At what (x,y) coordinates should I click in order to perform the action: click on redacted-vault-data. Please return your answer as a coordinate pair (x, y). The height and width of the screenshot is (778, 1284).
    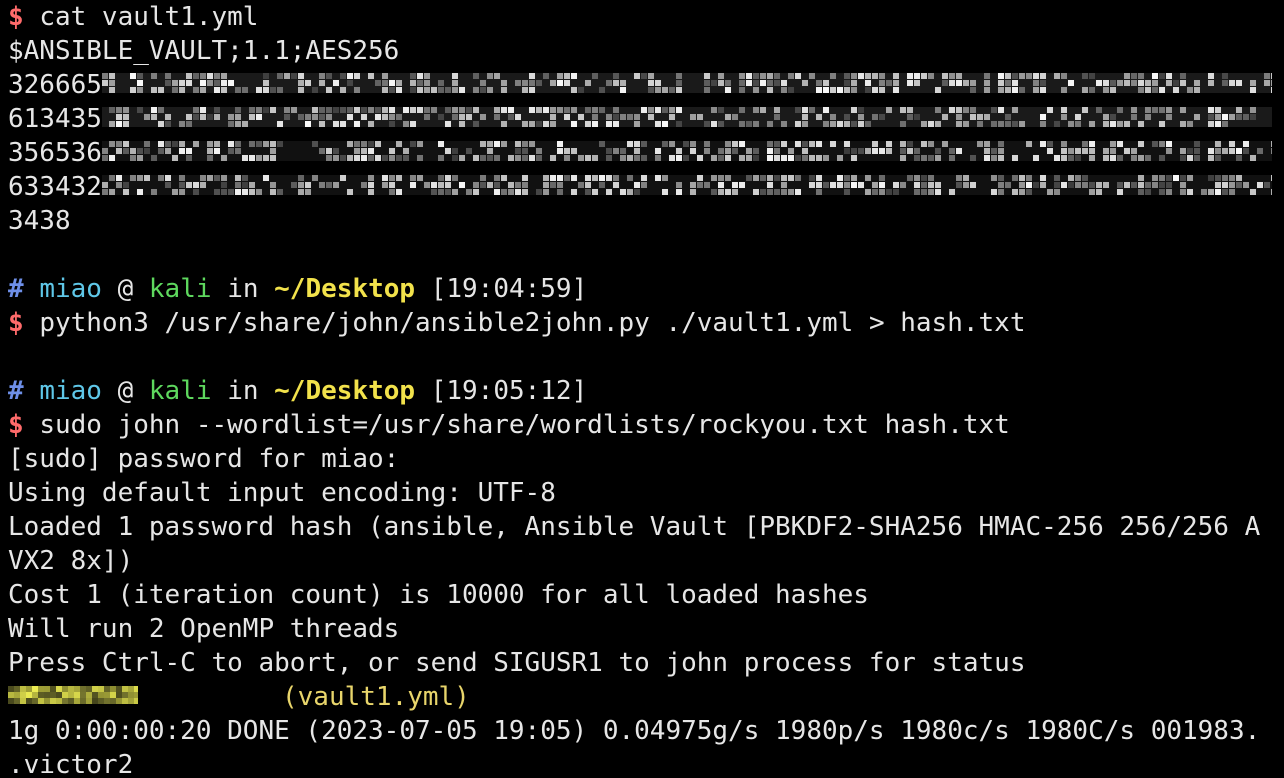
    Looking at the image, I should click on (686, 82).